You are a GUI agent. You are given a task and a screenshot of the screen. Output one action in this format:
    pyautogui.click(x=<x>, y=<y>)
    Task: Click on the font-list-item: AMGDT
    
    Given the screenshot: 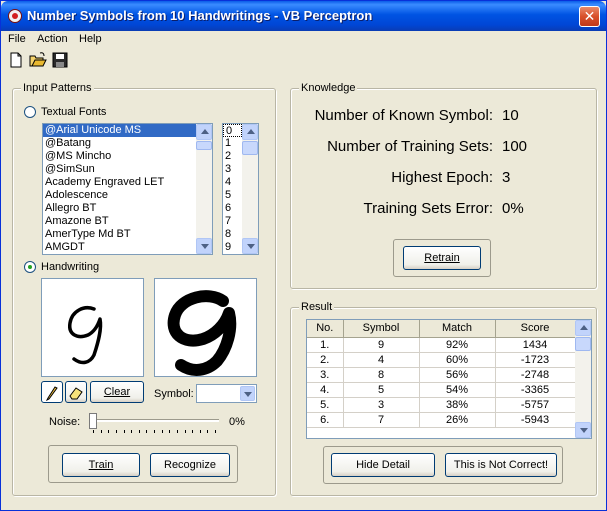 What is the action you would take?
    pyautogui.click(x=127, y=247)
    